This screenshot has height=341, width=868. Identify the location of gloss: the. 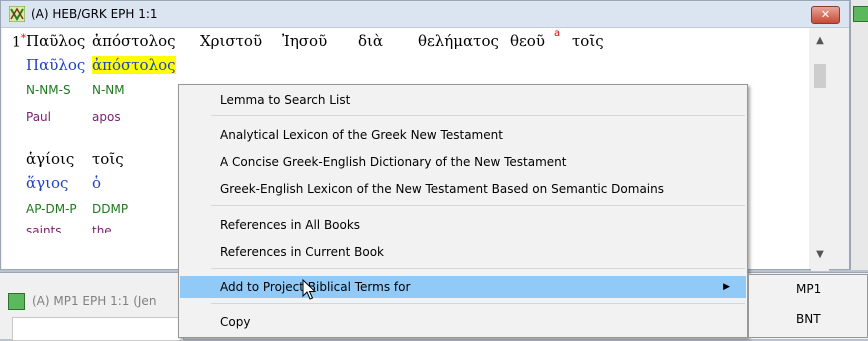
(102, 231).